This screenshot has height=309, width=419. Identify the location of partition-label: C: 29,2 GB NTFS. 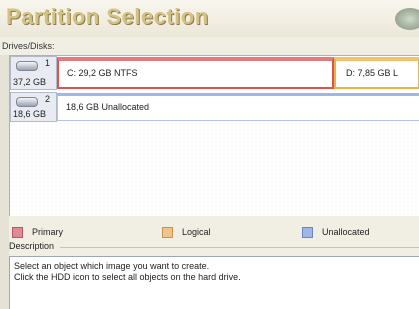
(102, 73).